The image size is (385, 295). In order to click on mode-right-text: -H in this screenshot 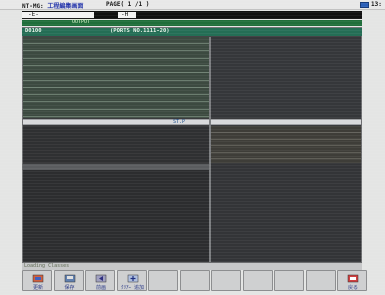, I will do `click(125, 14)`.